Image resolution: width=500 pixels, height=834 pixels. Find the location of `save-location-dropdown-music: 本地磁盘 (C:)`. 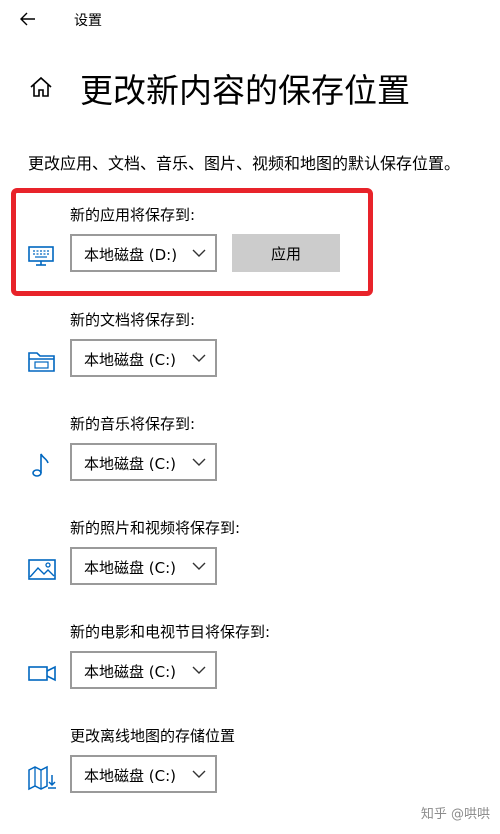

save-location-dropdown-music: 本地磁盘 (C:) is located at coordinates (143, 462).